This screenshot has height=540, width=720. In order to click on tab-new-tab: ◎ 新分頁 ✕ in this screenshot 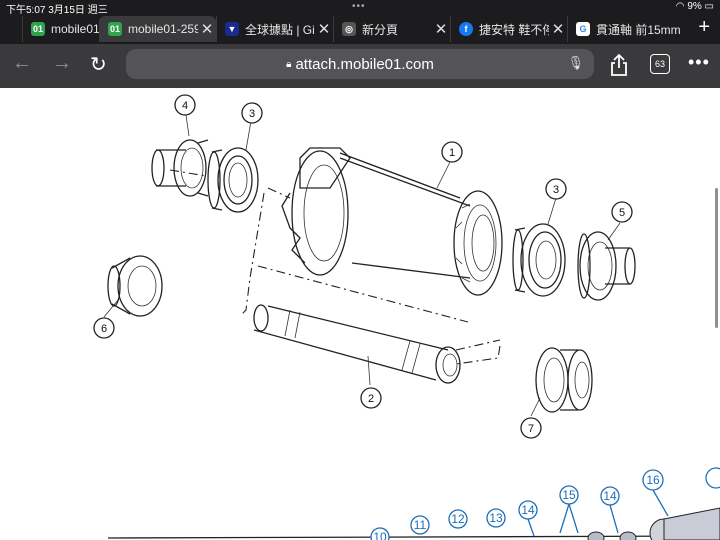, I will do `click(391, 29)`.